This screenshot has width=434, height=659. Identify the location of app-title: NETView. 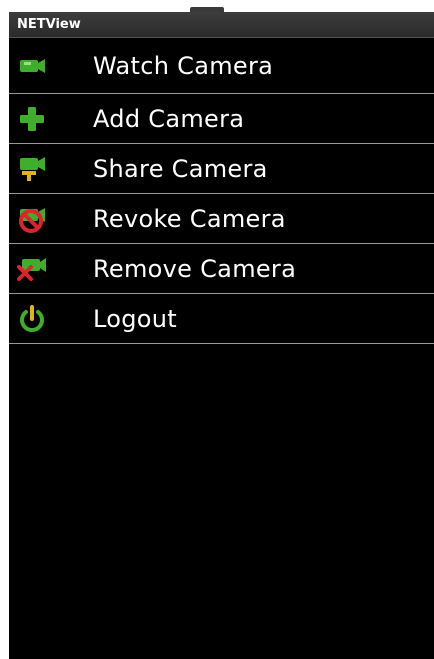
(49, 24).